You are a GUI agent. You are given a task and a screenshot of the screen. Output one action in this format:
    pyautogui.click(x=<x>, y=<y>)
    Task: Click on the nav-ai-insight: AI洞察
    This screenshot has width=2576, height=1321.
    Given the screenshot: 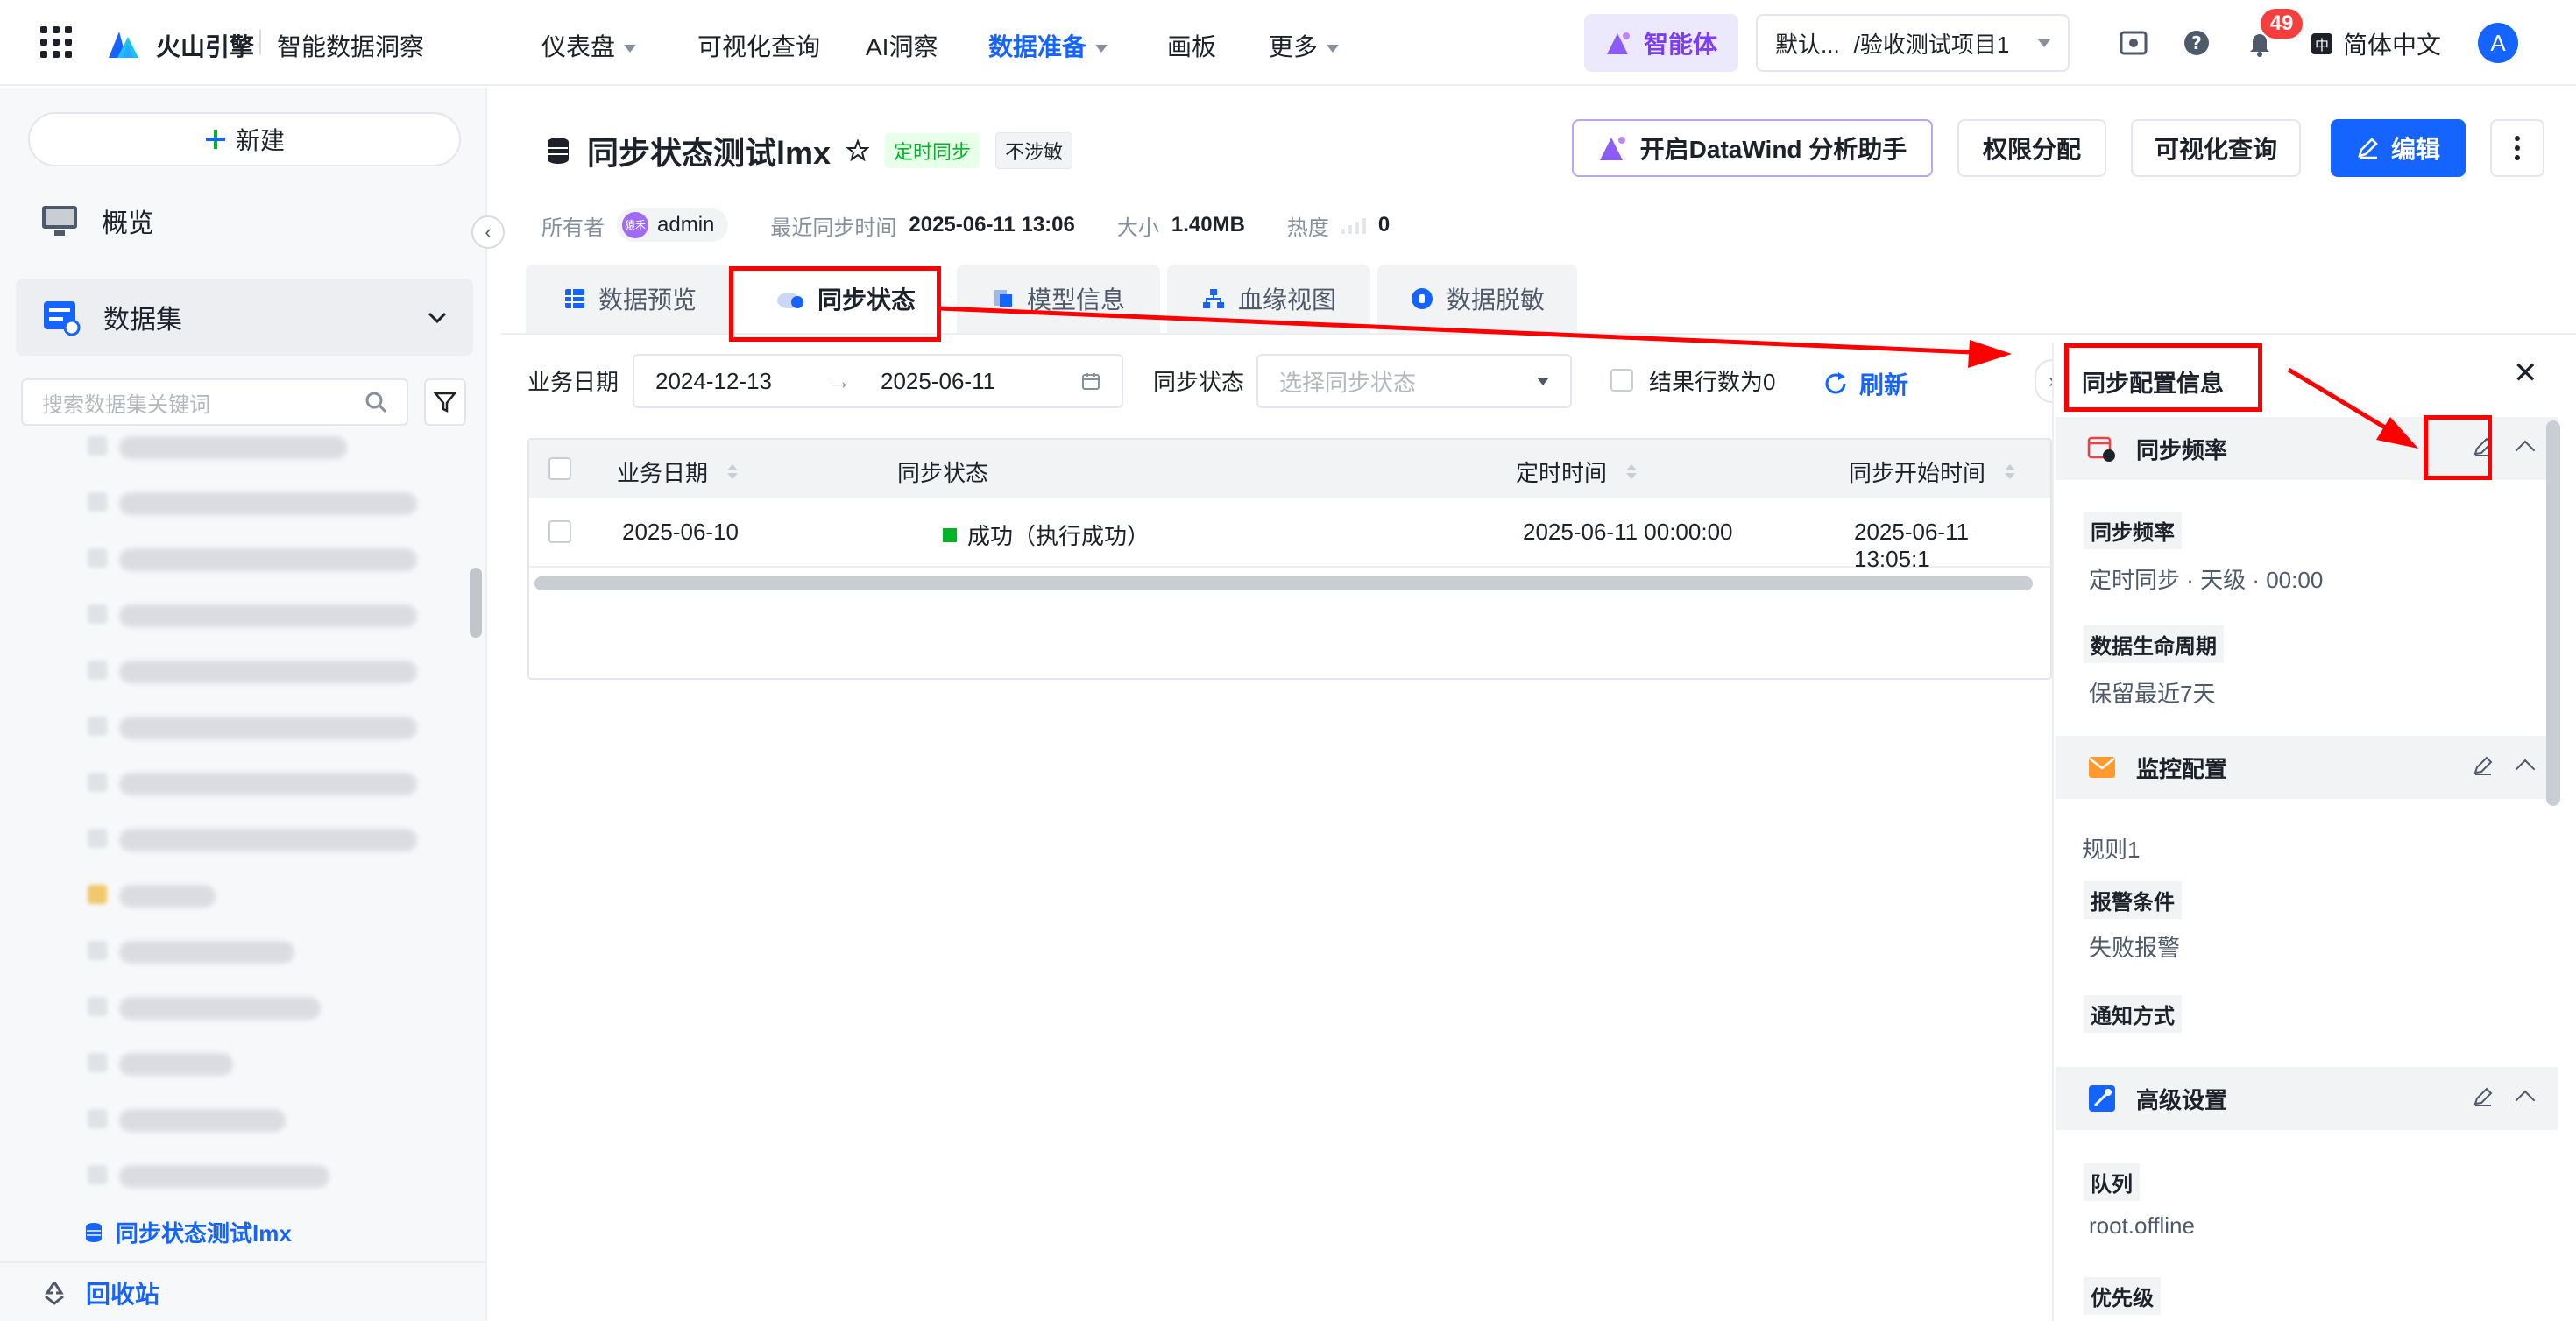 What is the action you would take?
    pyautogui.click(x=902, y=46)
    